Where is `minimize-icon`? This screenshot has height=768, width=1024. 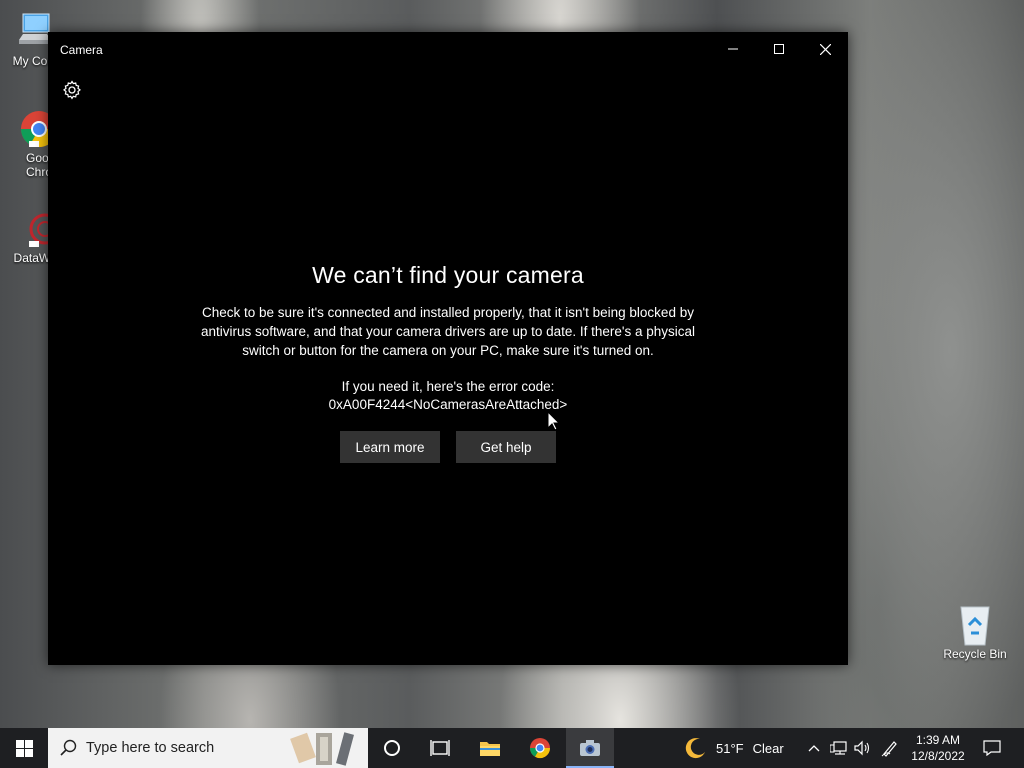 minimize-icon is located at coordinates (733, 49).